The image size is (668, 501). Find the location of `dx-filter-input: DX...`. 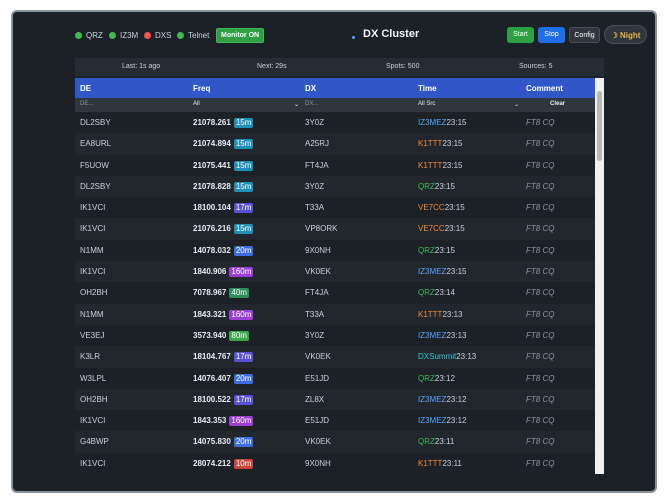

dx-filter-input: DX... is located at coordinates (311, 104).